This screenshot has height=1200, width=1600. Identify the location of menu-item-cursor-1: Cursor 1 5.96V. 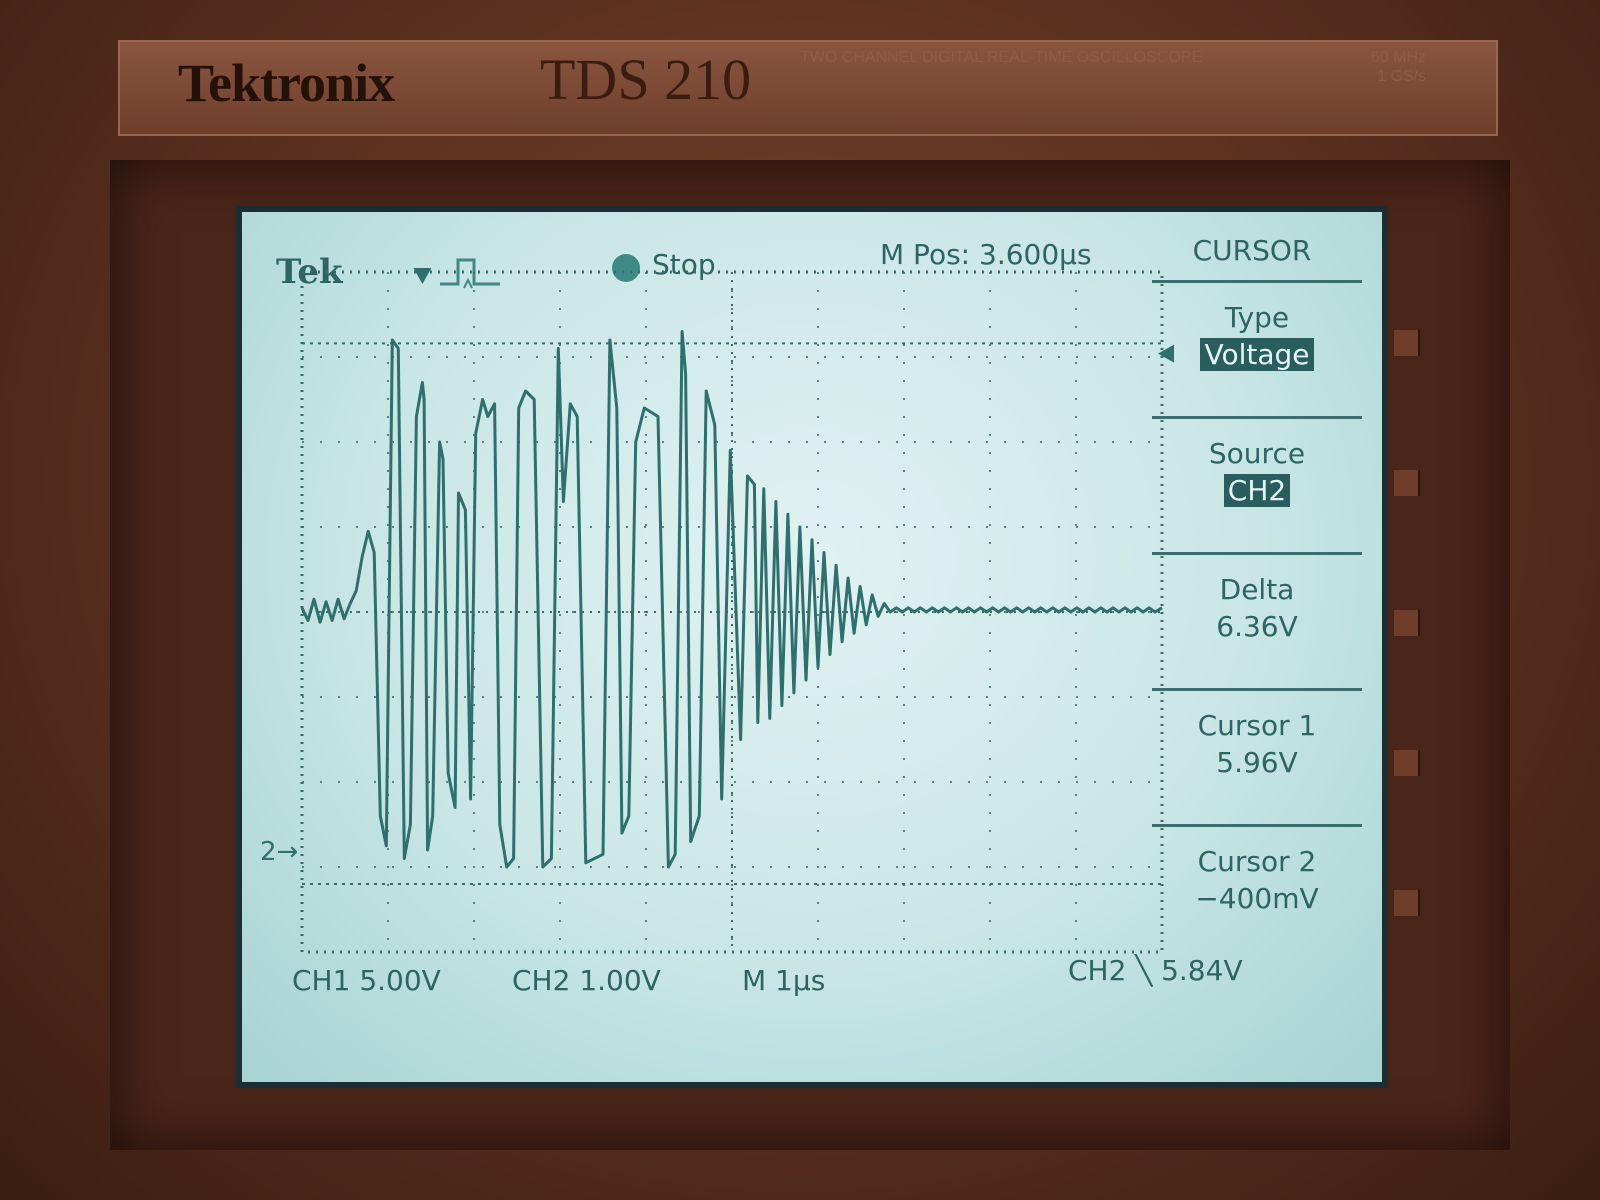
(1257, 753).